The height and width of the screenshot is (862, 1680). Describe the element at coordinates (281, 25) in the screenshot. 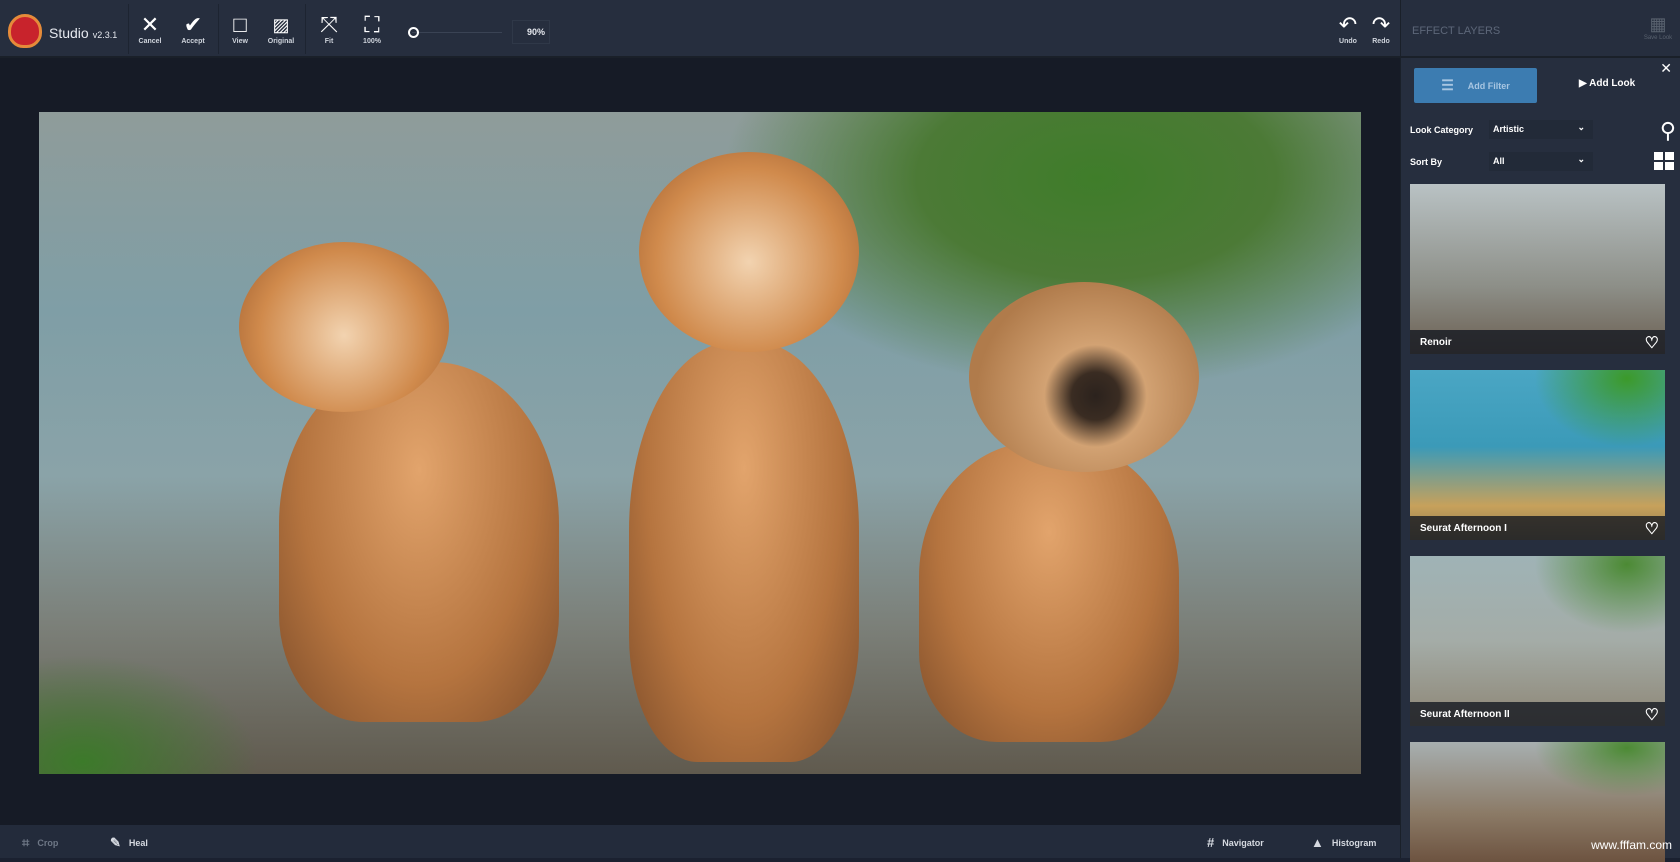

I see `image-icon: ▨` at that location.